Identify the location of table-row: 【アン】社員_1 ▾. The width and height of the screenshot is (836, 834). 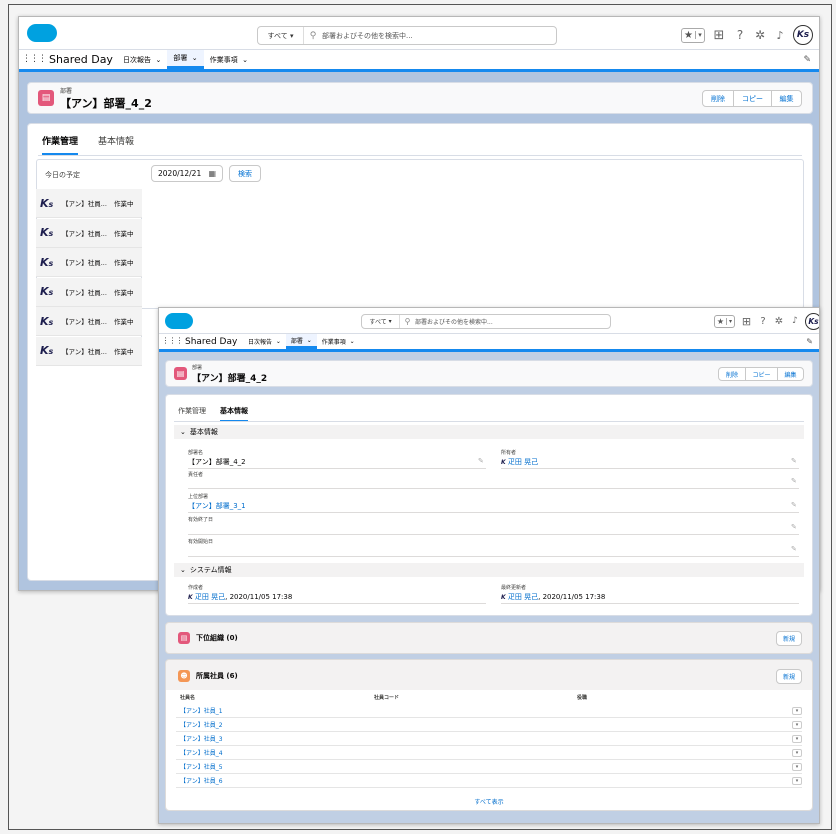
(489, 711).